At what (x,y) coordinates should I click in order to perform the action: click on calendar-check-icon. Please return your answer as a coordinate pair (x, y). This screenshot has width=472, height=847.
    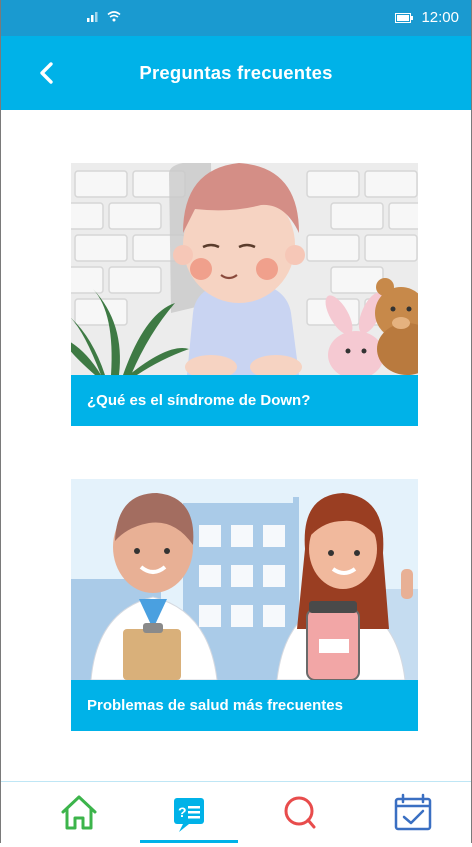
    Looking at the image, I should click on (413, 812).